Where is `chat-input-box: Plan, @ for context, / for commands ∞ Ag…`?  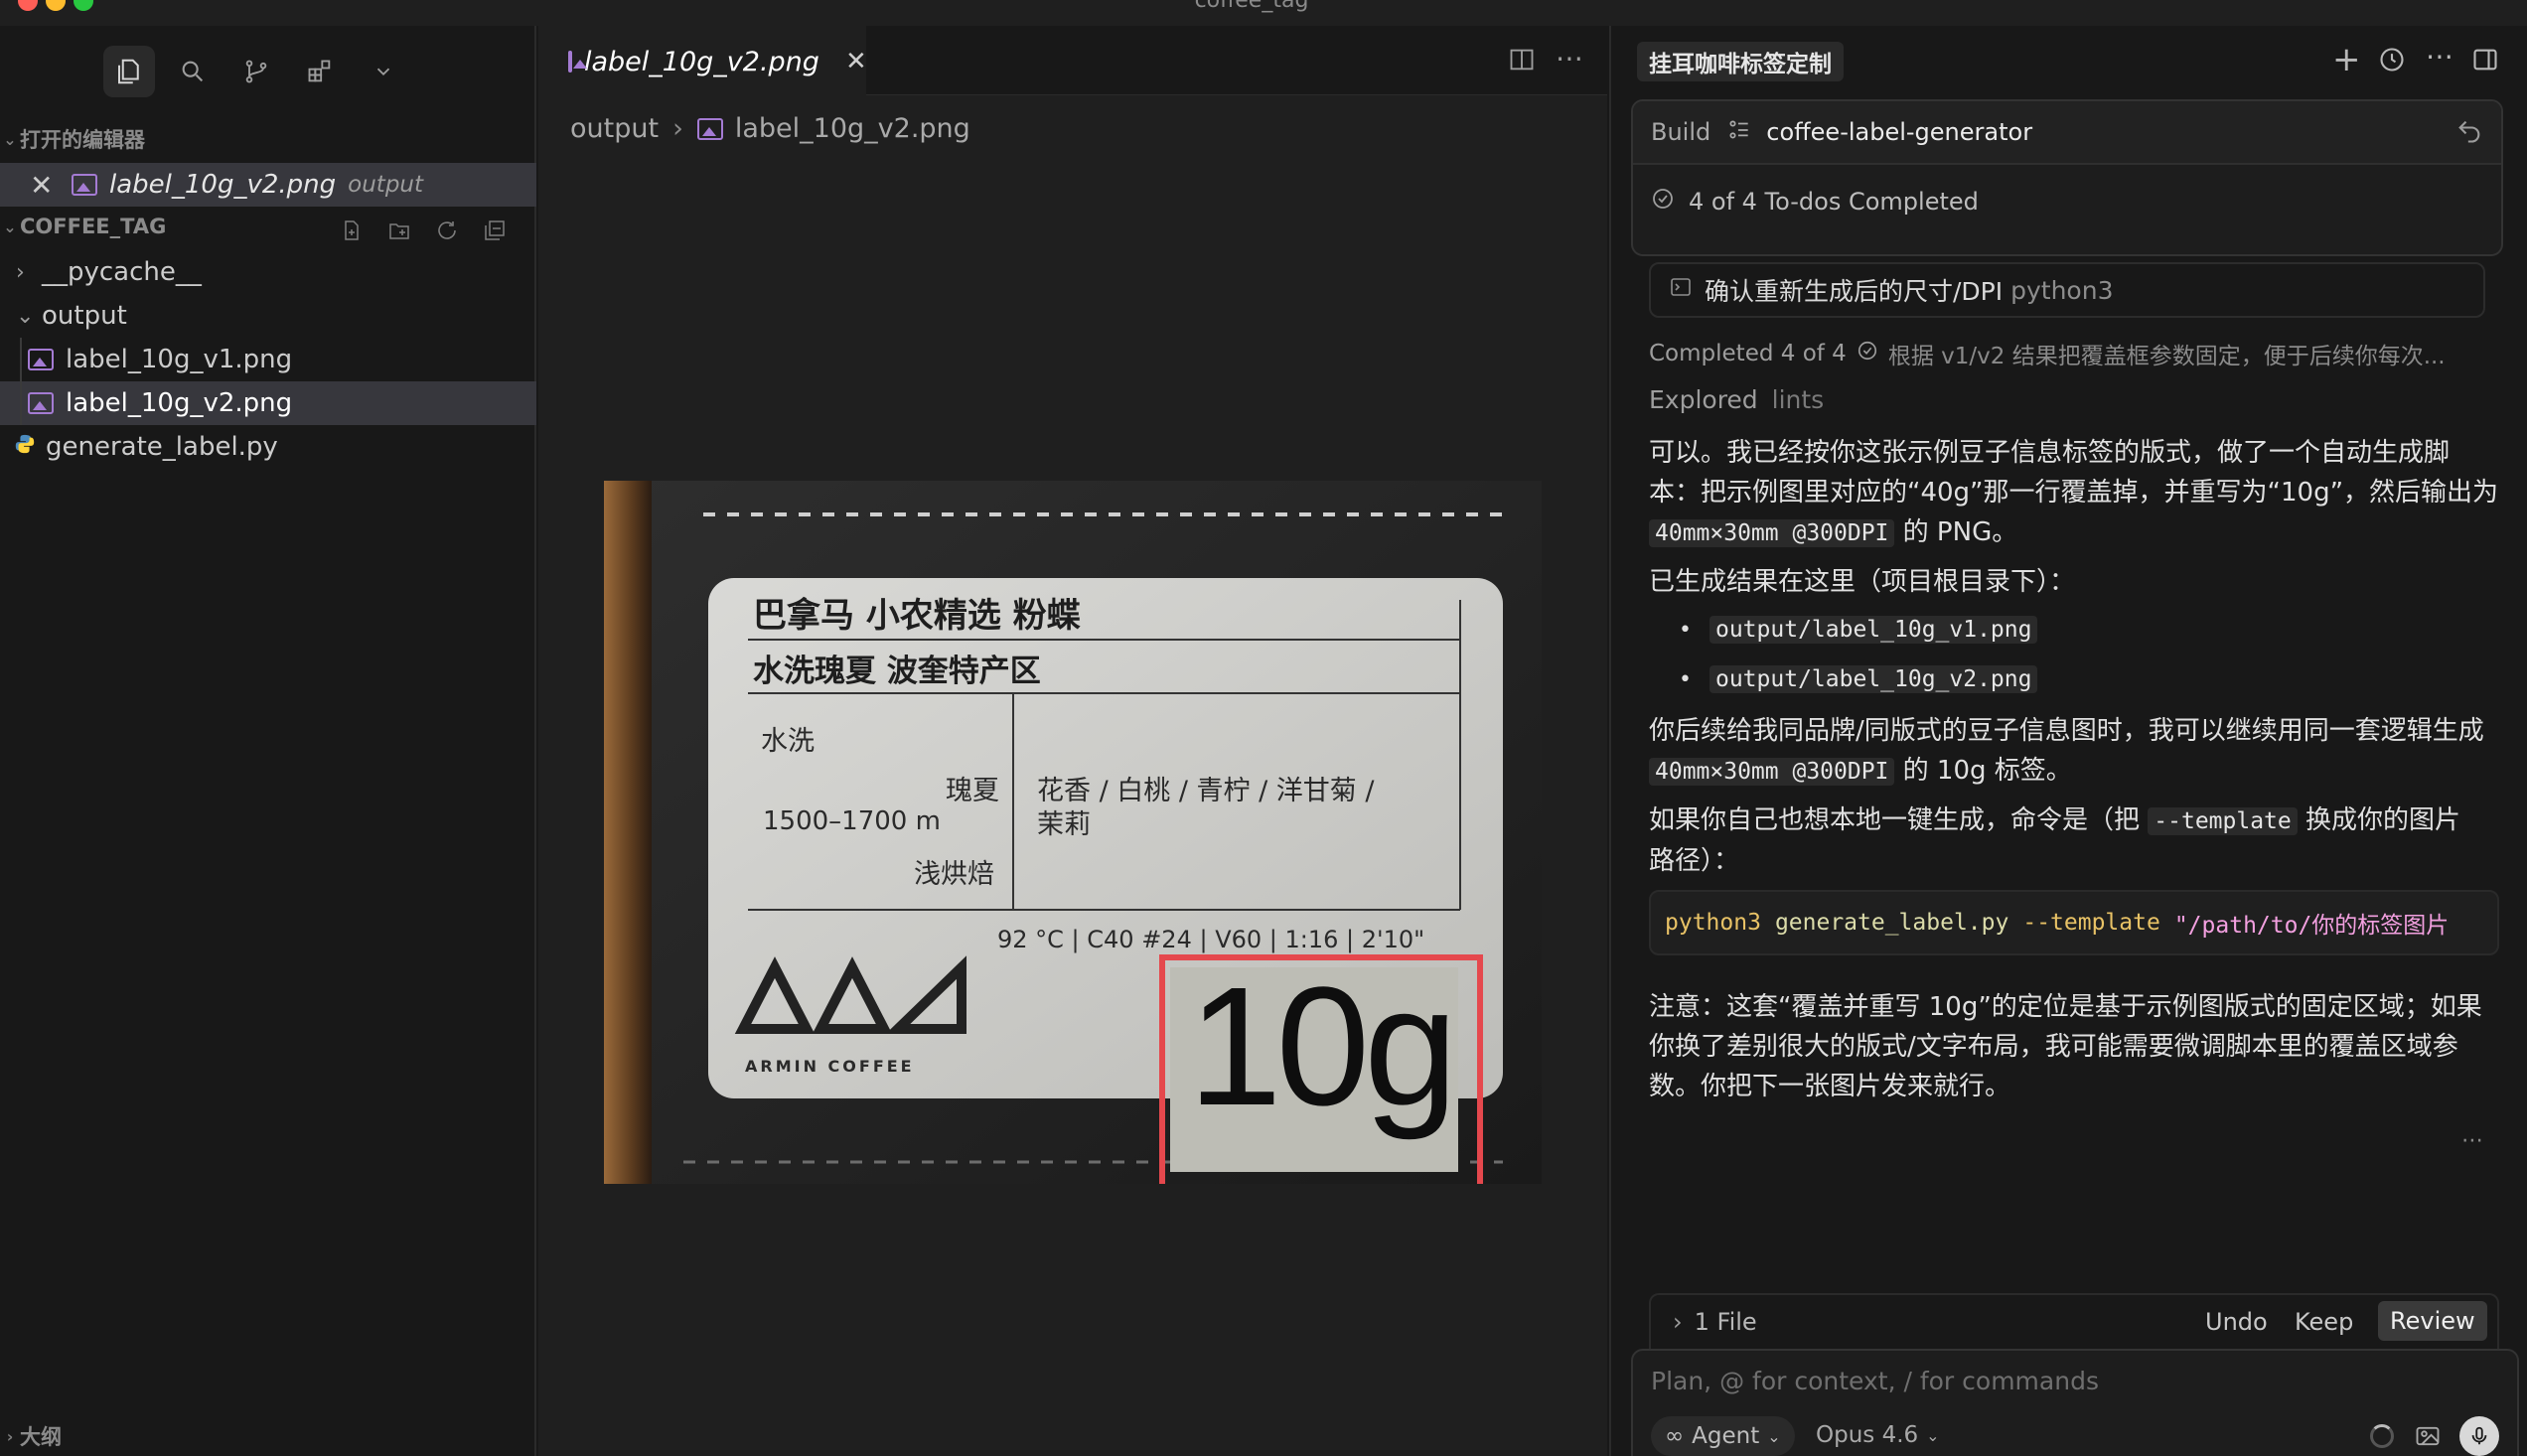
chat-input-box: Plan, @ for context, / for commands ∞ Ag… is located at coordinates (2075, 1402).